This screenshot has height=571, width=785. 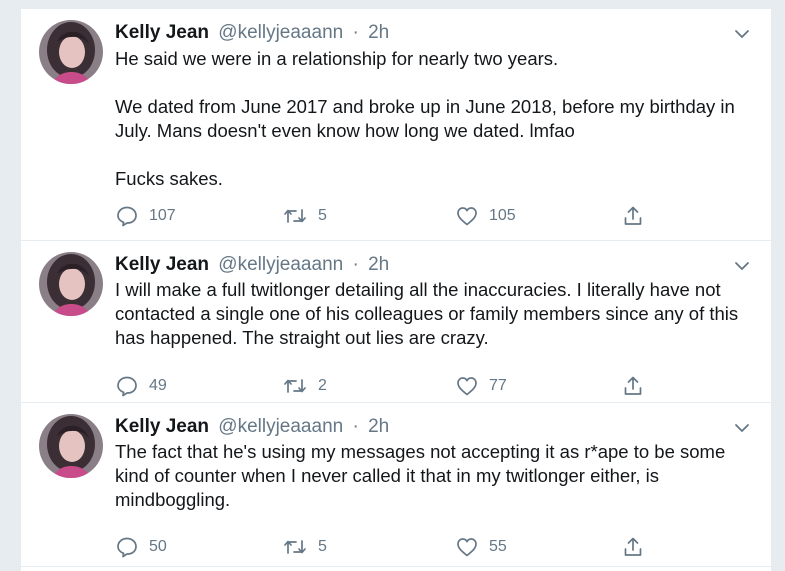 What do you see at coordinates (481, 386) in the screenshot?
I see `like-button: 77` at bounding box center [481, 386].